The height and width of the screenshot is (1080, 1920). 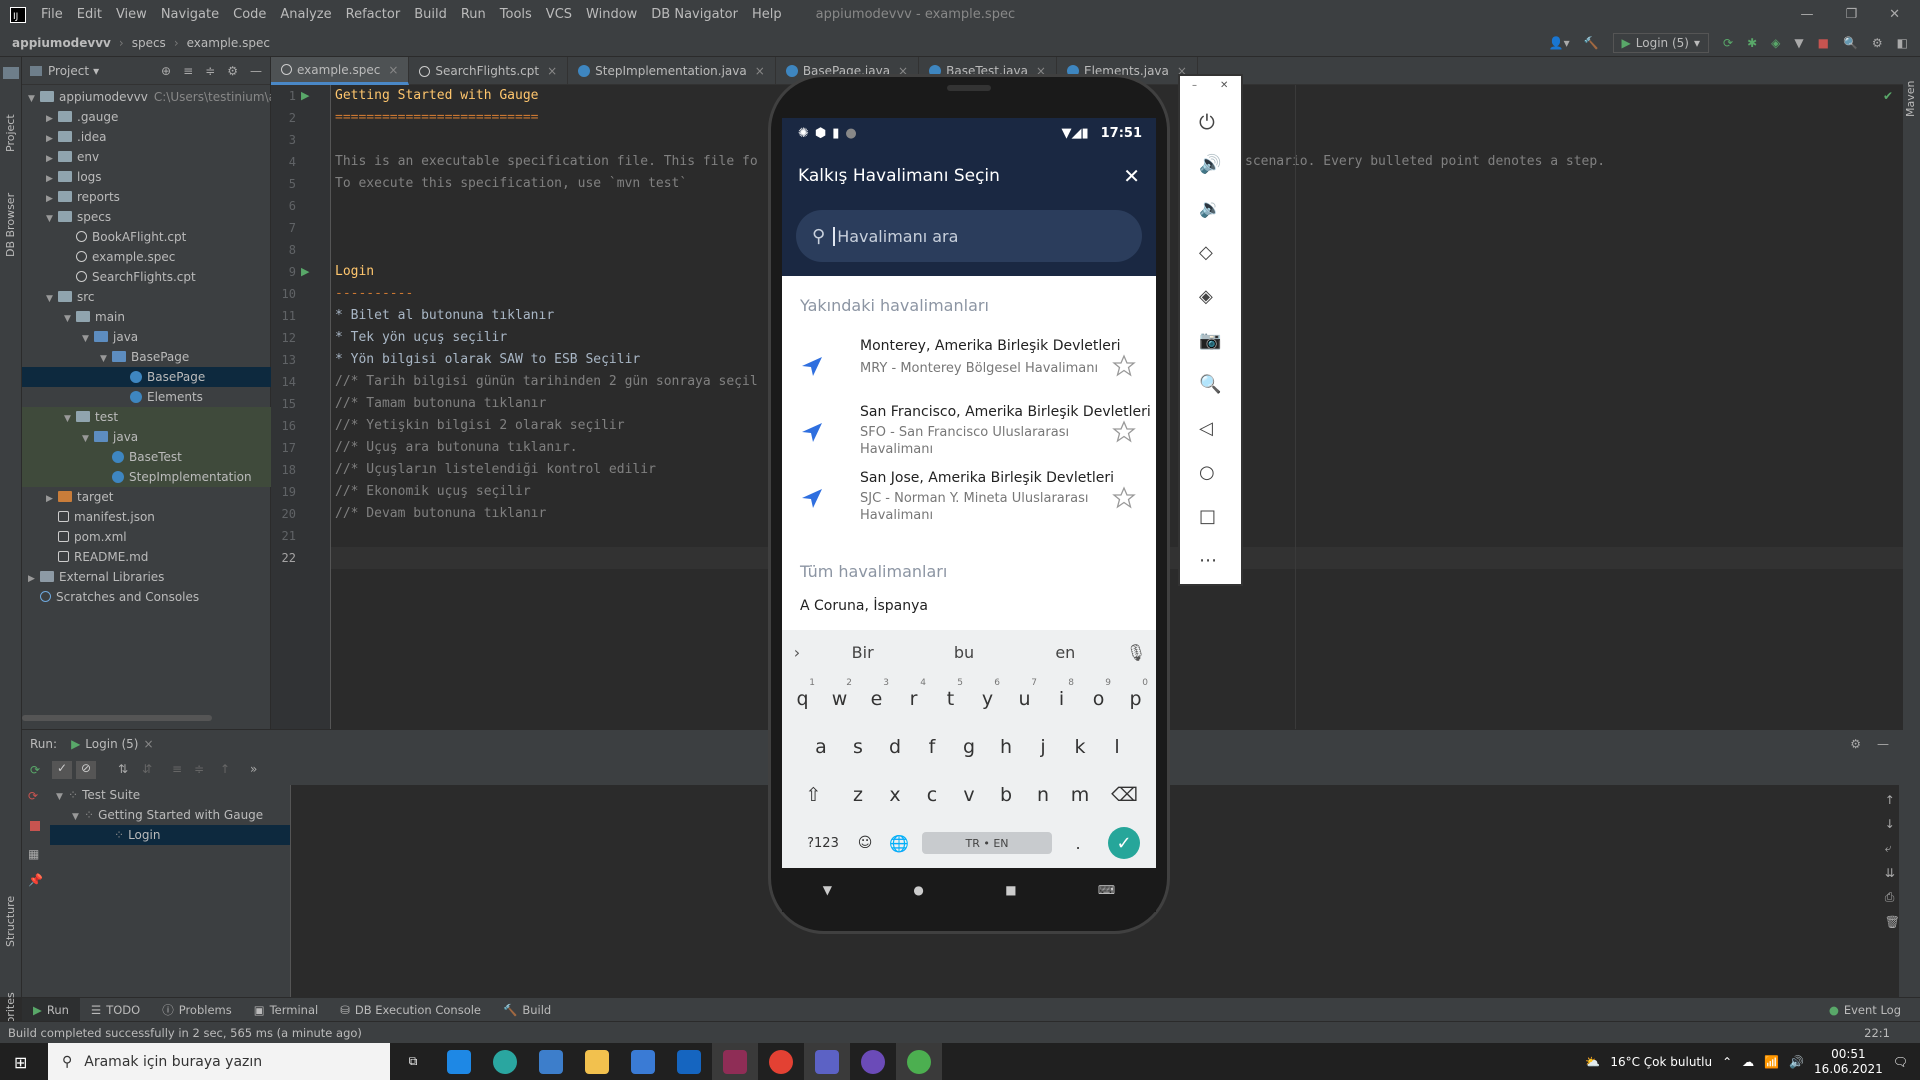 What do you see at coordinates (797, 652) in the screenshot?
I see `suggestions-expand-icon: ›` at bounding box center [797, 652].